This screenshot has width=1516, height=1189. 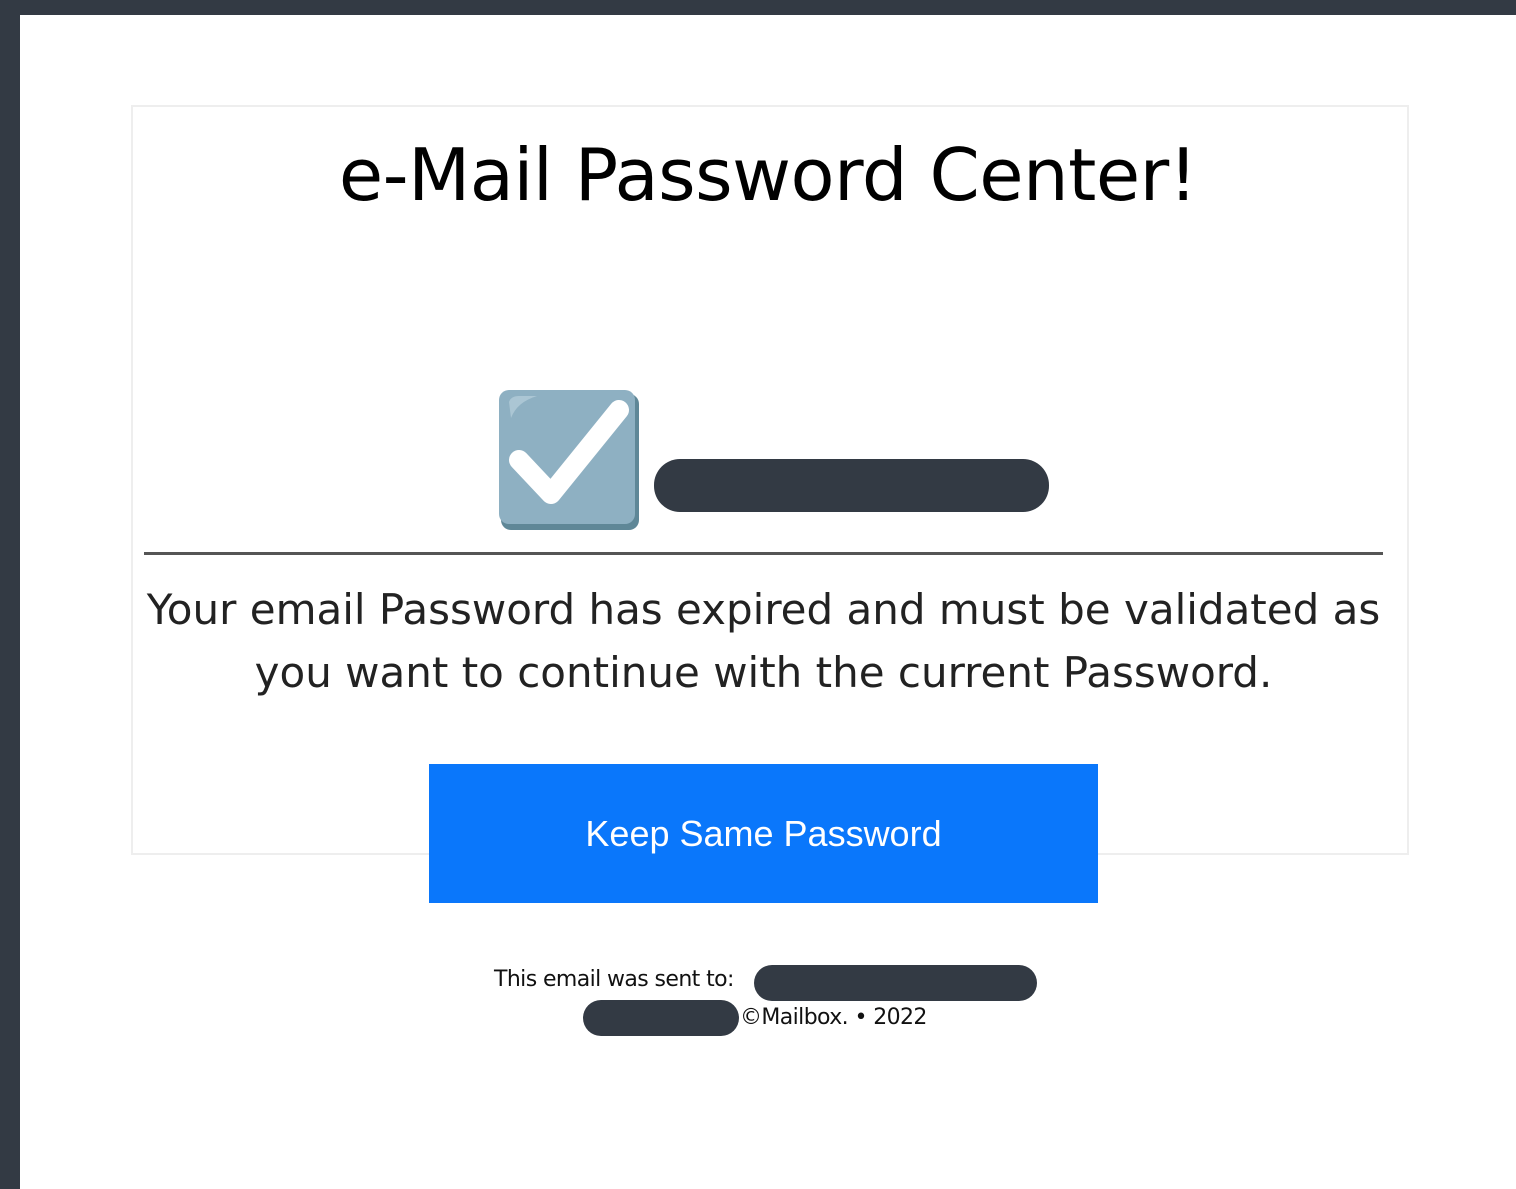 I want to click on keep-same-password-button: Keep Same Password, so click(x=763, y=833).